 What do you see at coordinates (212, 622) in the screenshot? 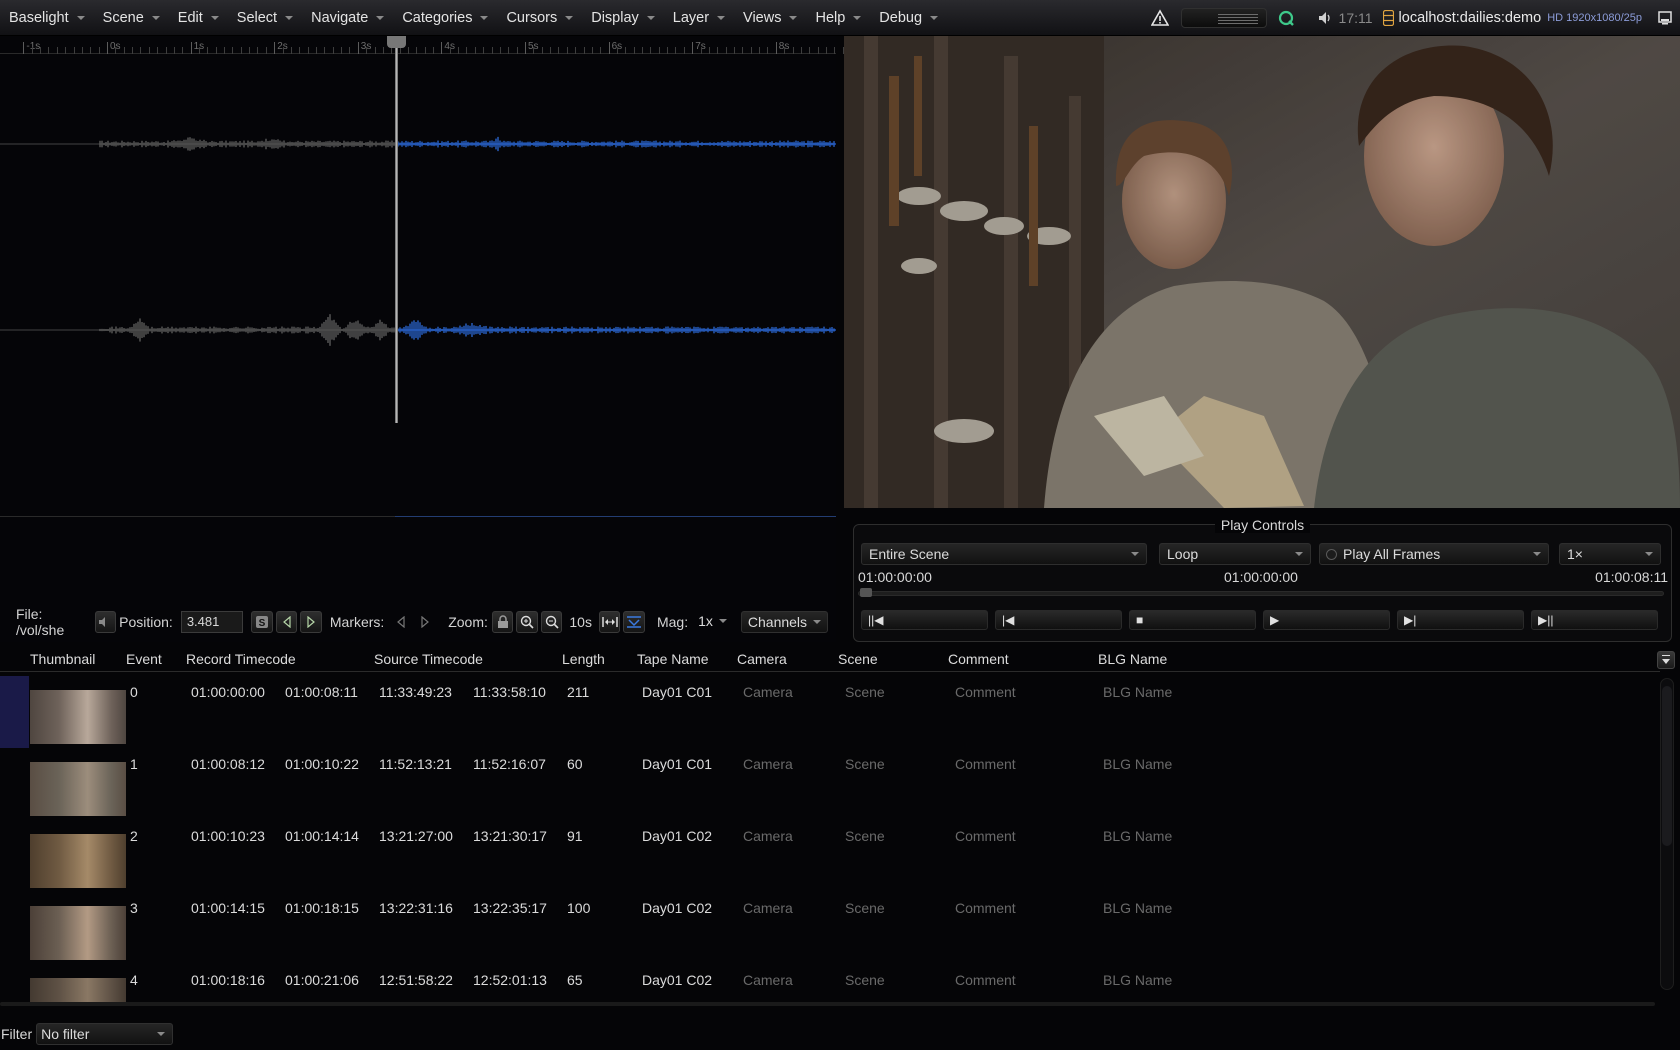
I see `position-input: 3.481` at bounding box center [212, 622].